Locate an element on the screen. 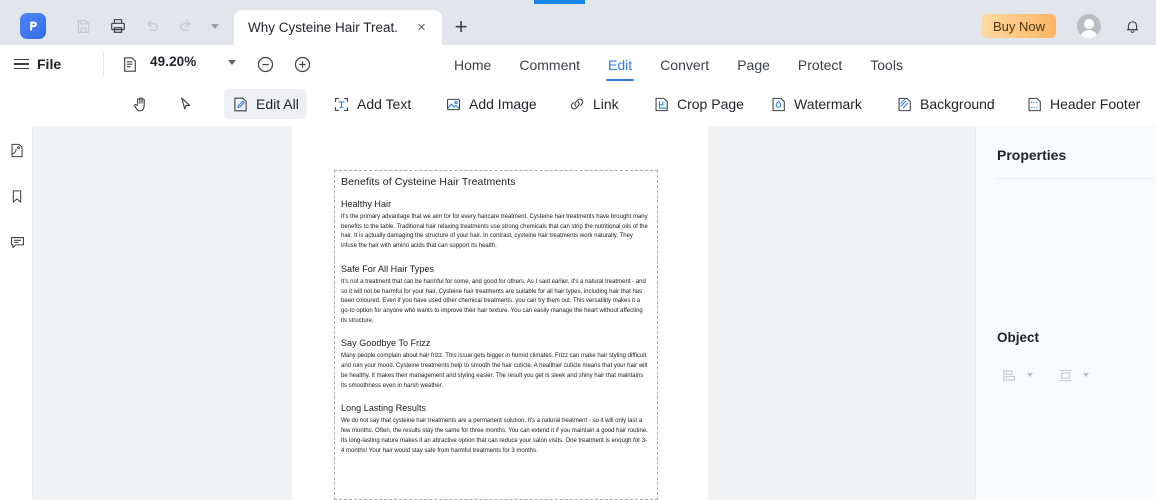 Image resolution: width=1156 pixels, height=500 pixels. file-menu-button: File is located at coordinates (37, 64).